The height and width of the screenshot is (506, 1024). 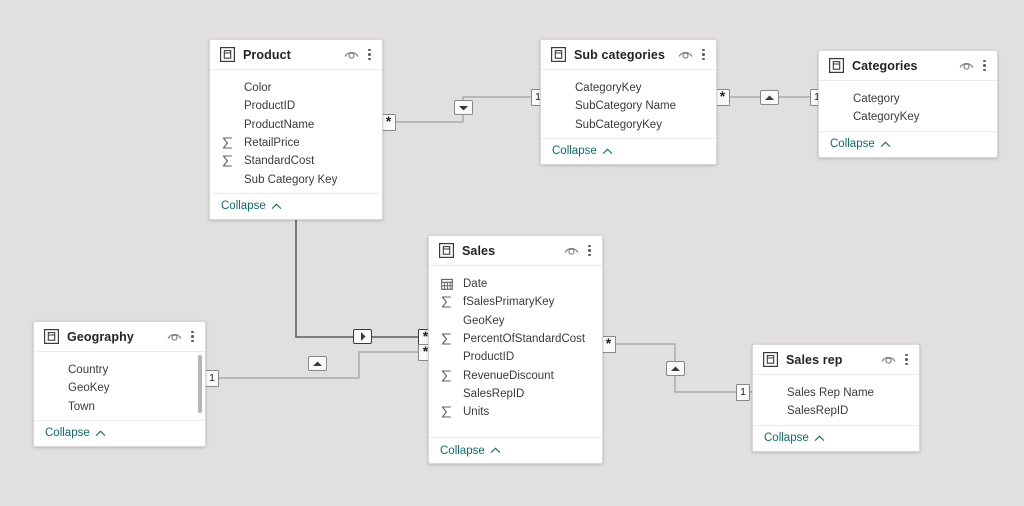 I want to click on table-card-geography: Geography Country GeoKey Town Collapse, so click(x=119, y=384).